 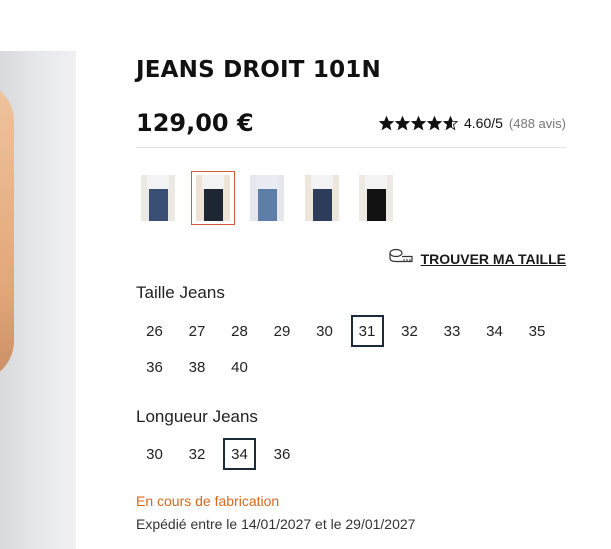 I want to click on waist-size-options: 26 27 28 29 30 31 32 33 34 35 36 38 40, so click(x=353, y=351).